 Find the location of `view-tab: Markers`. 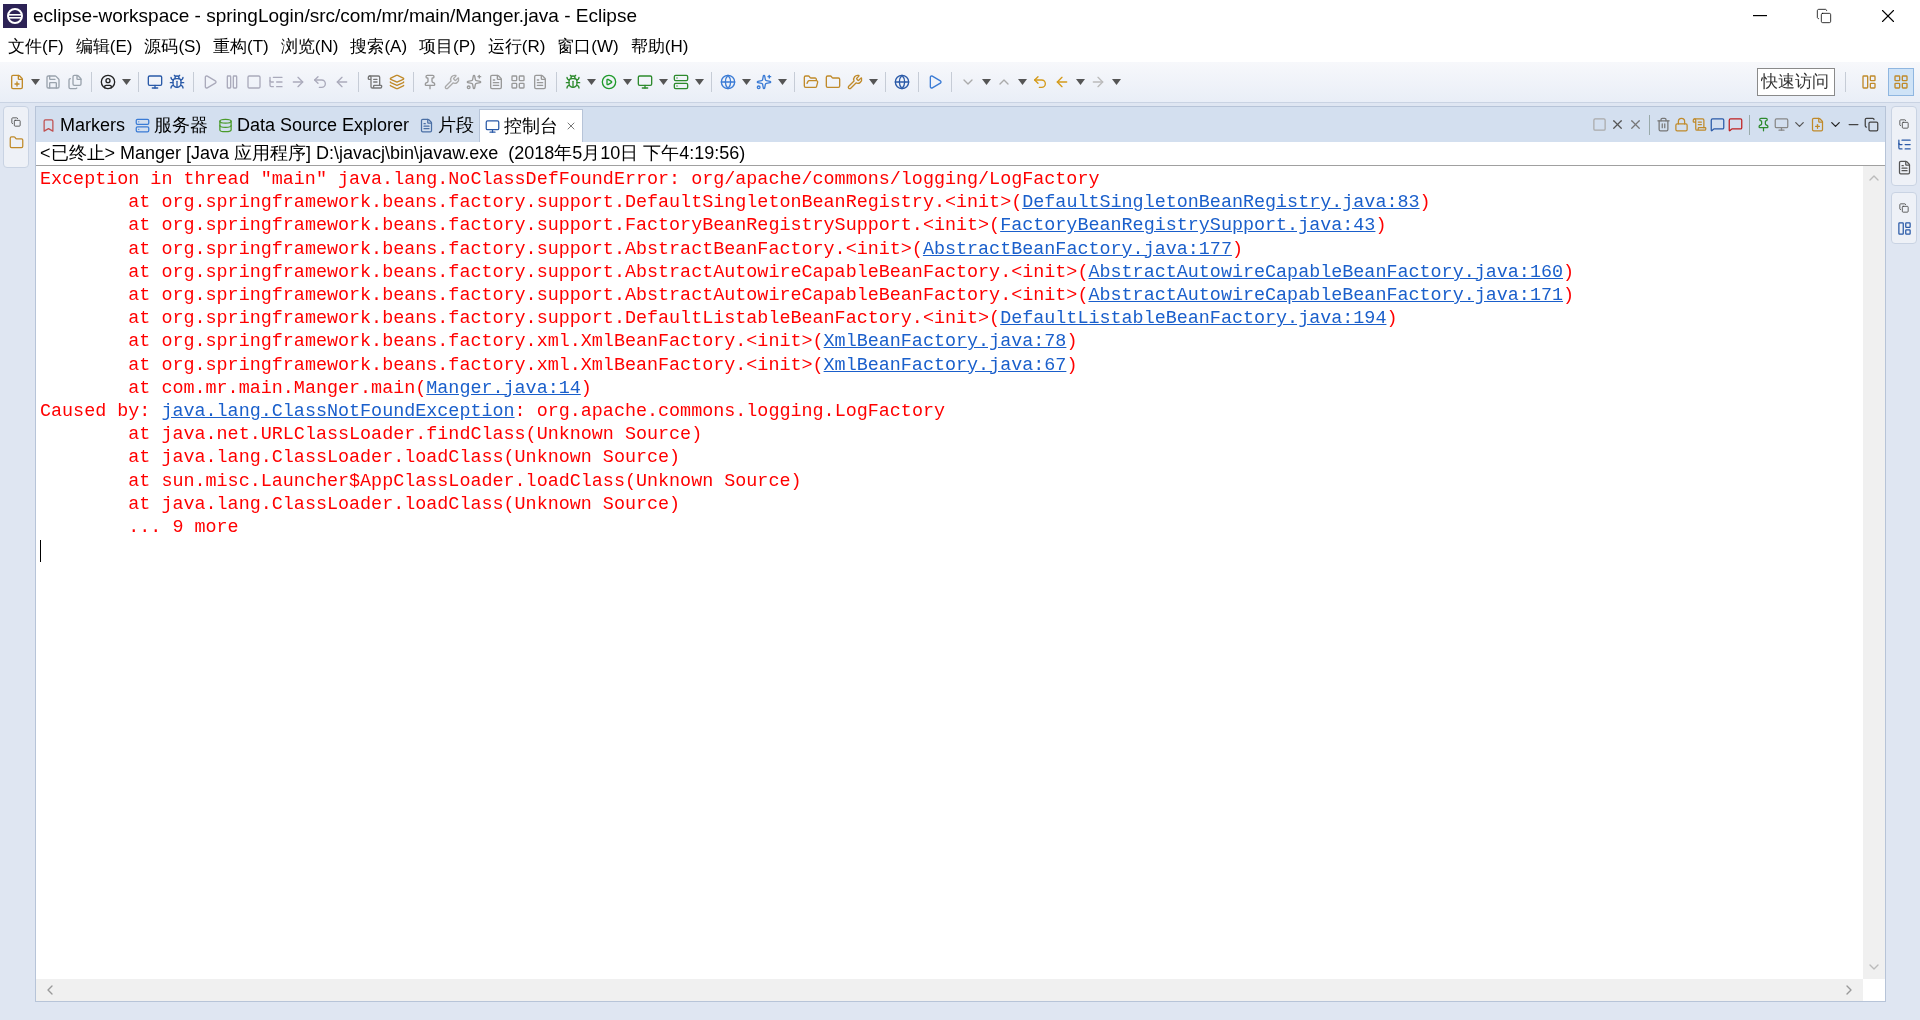

view-tab: Markers is located at coordinates (83, 125).